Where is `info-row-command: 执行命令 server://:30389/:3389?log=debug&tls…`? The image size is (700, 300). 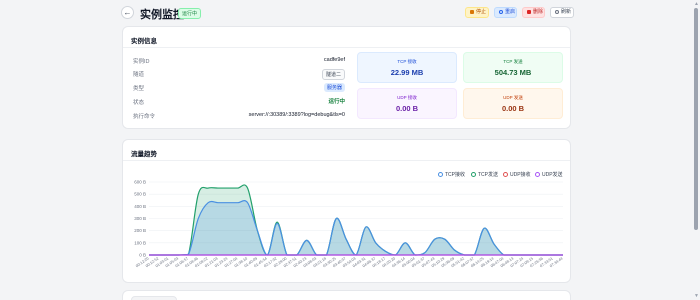
info-row-command: 执行命令 server://:30389/:3389?log=debug&tls… is located at coordinates (239, 116).